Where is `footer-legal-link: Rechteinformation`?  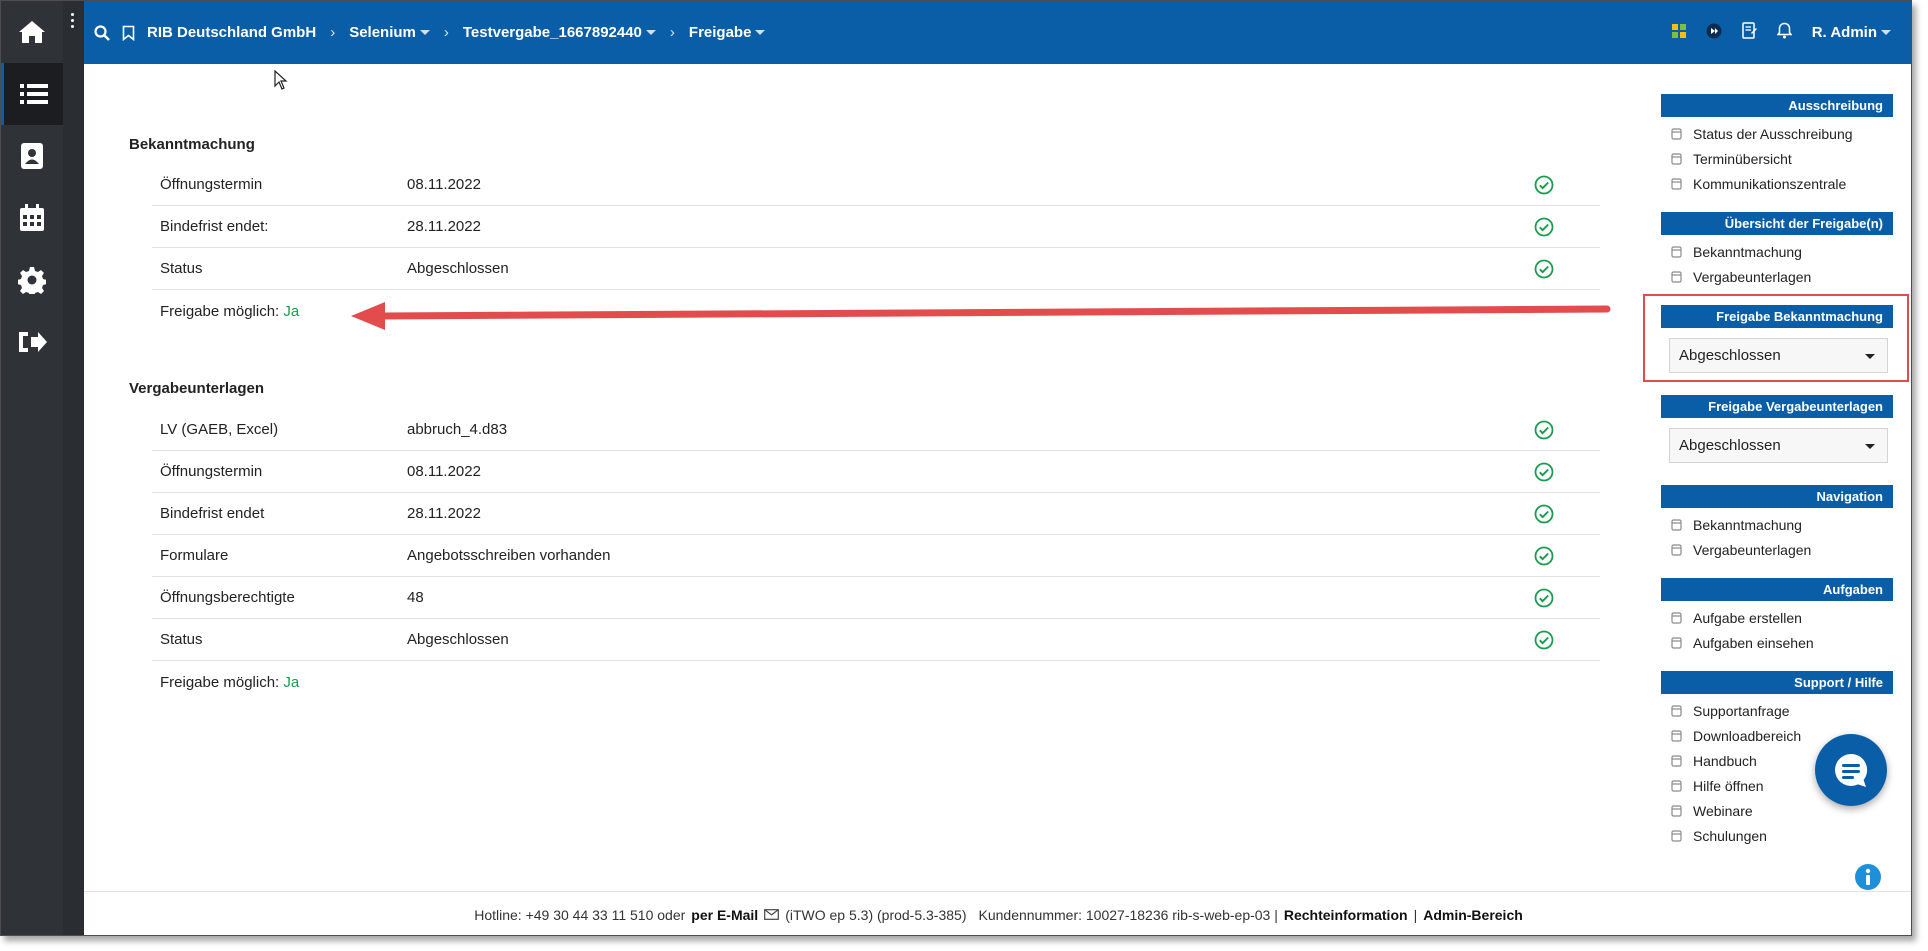
footer-legal-link: Rechteinformation is located at coordinates (1346, 915).